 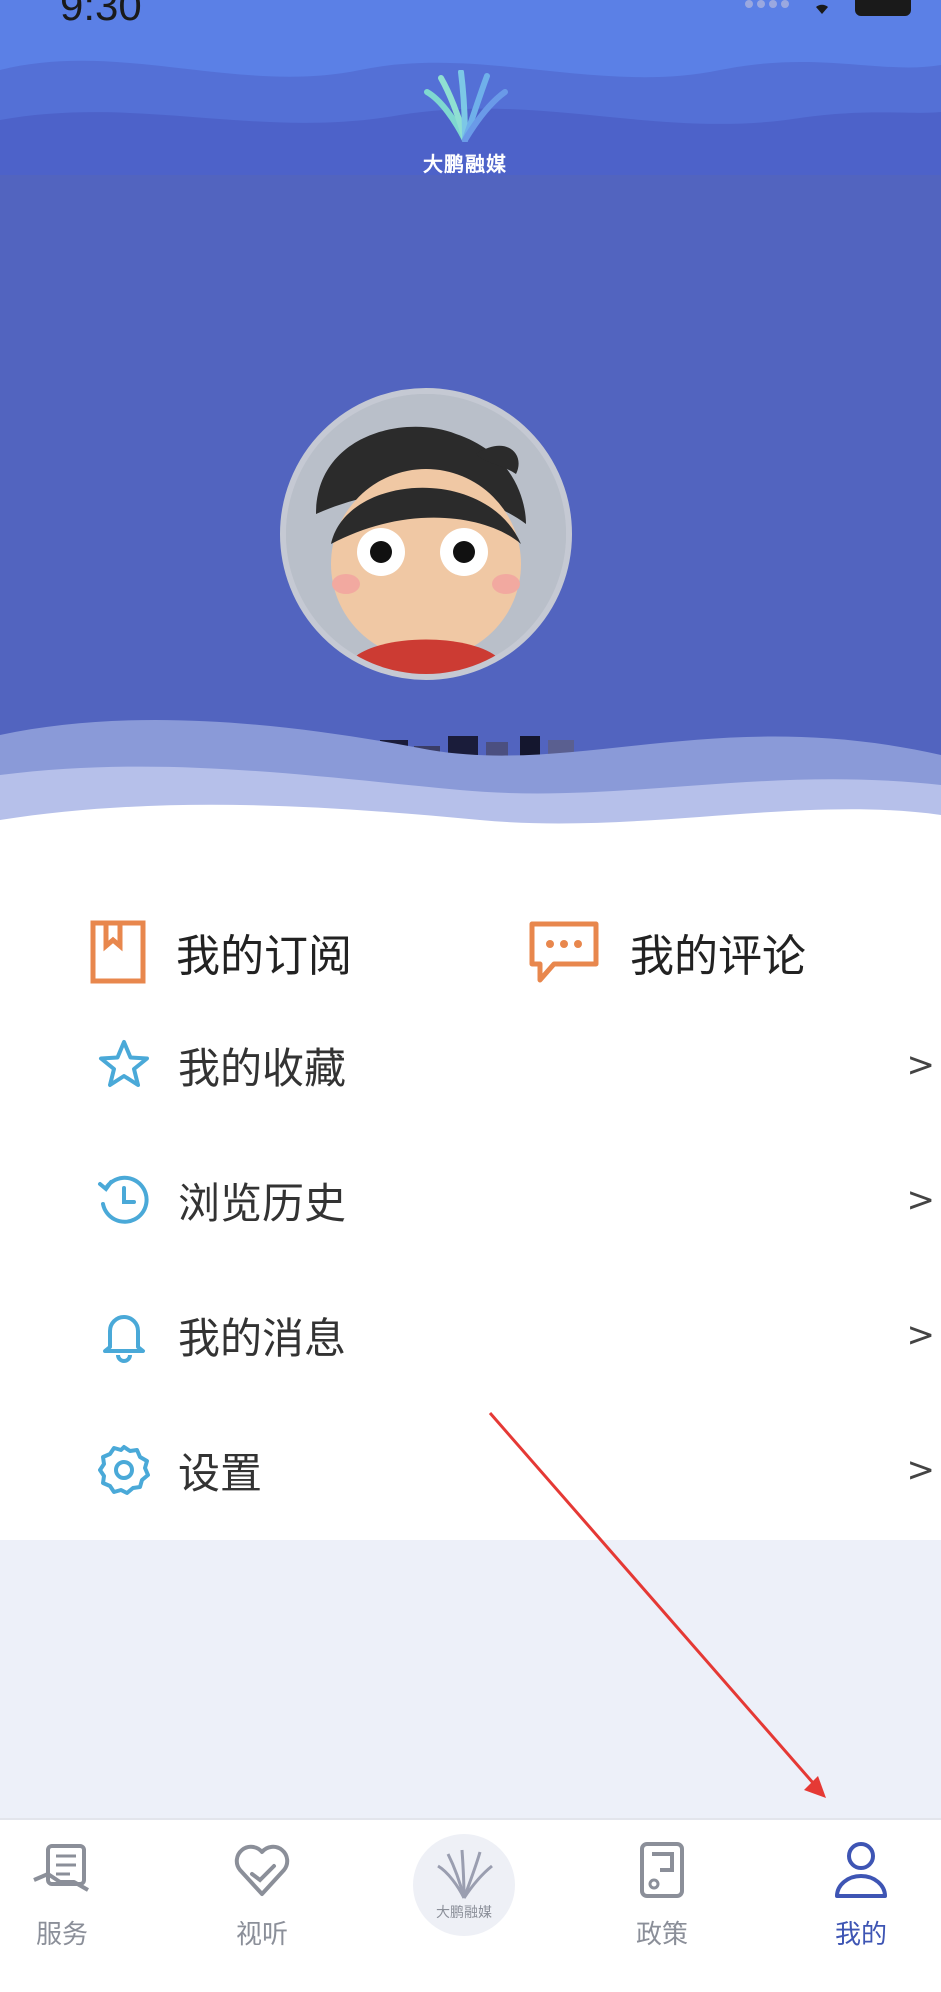 What do you see at coordinates (262, 1338) in the screenshot?
I see `menu-item-label: 我的消息` at bounding box center [262, 1338].